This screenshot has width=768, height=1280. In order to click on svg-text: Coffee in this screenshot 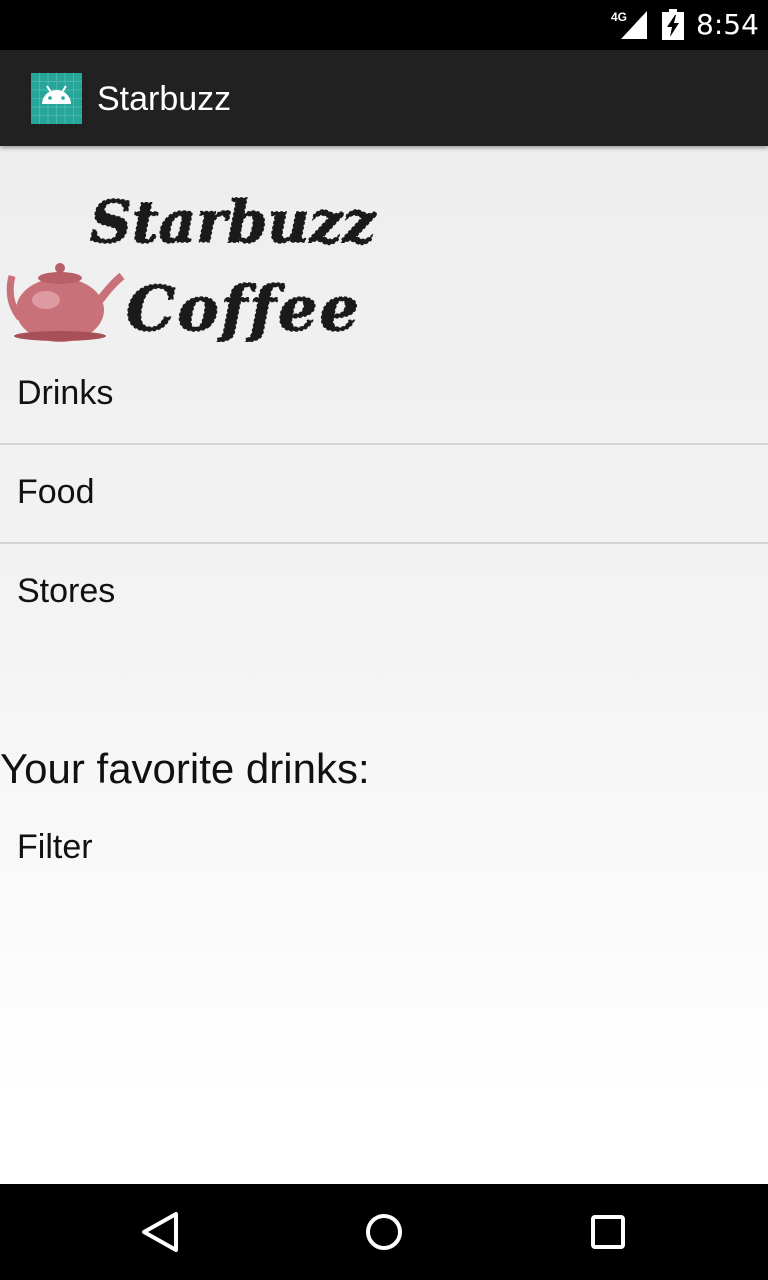, I will do `click(243, 307)`.